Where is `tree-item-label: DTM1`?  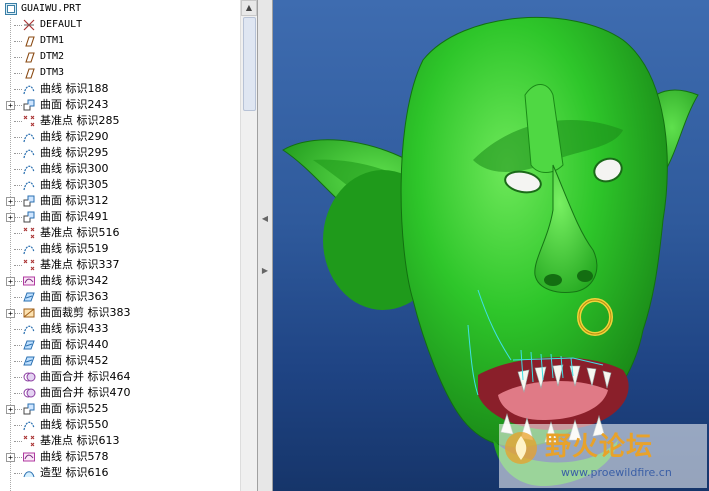
tree-item-label: DTM1 is located at coordinates (52, 40).